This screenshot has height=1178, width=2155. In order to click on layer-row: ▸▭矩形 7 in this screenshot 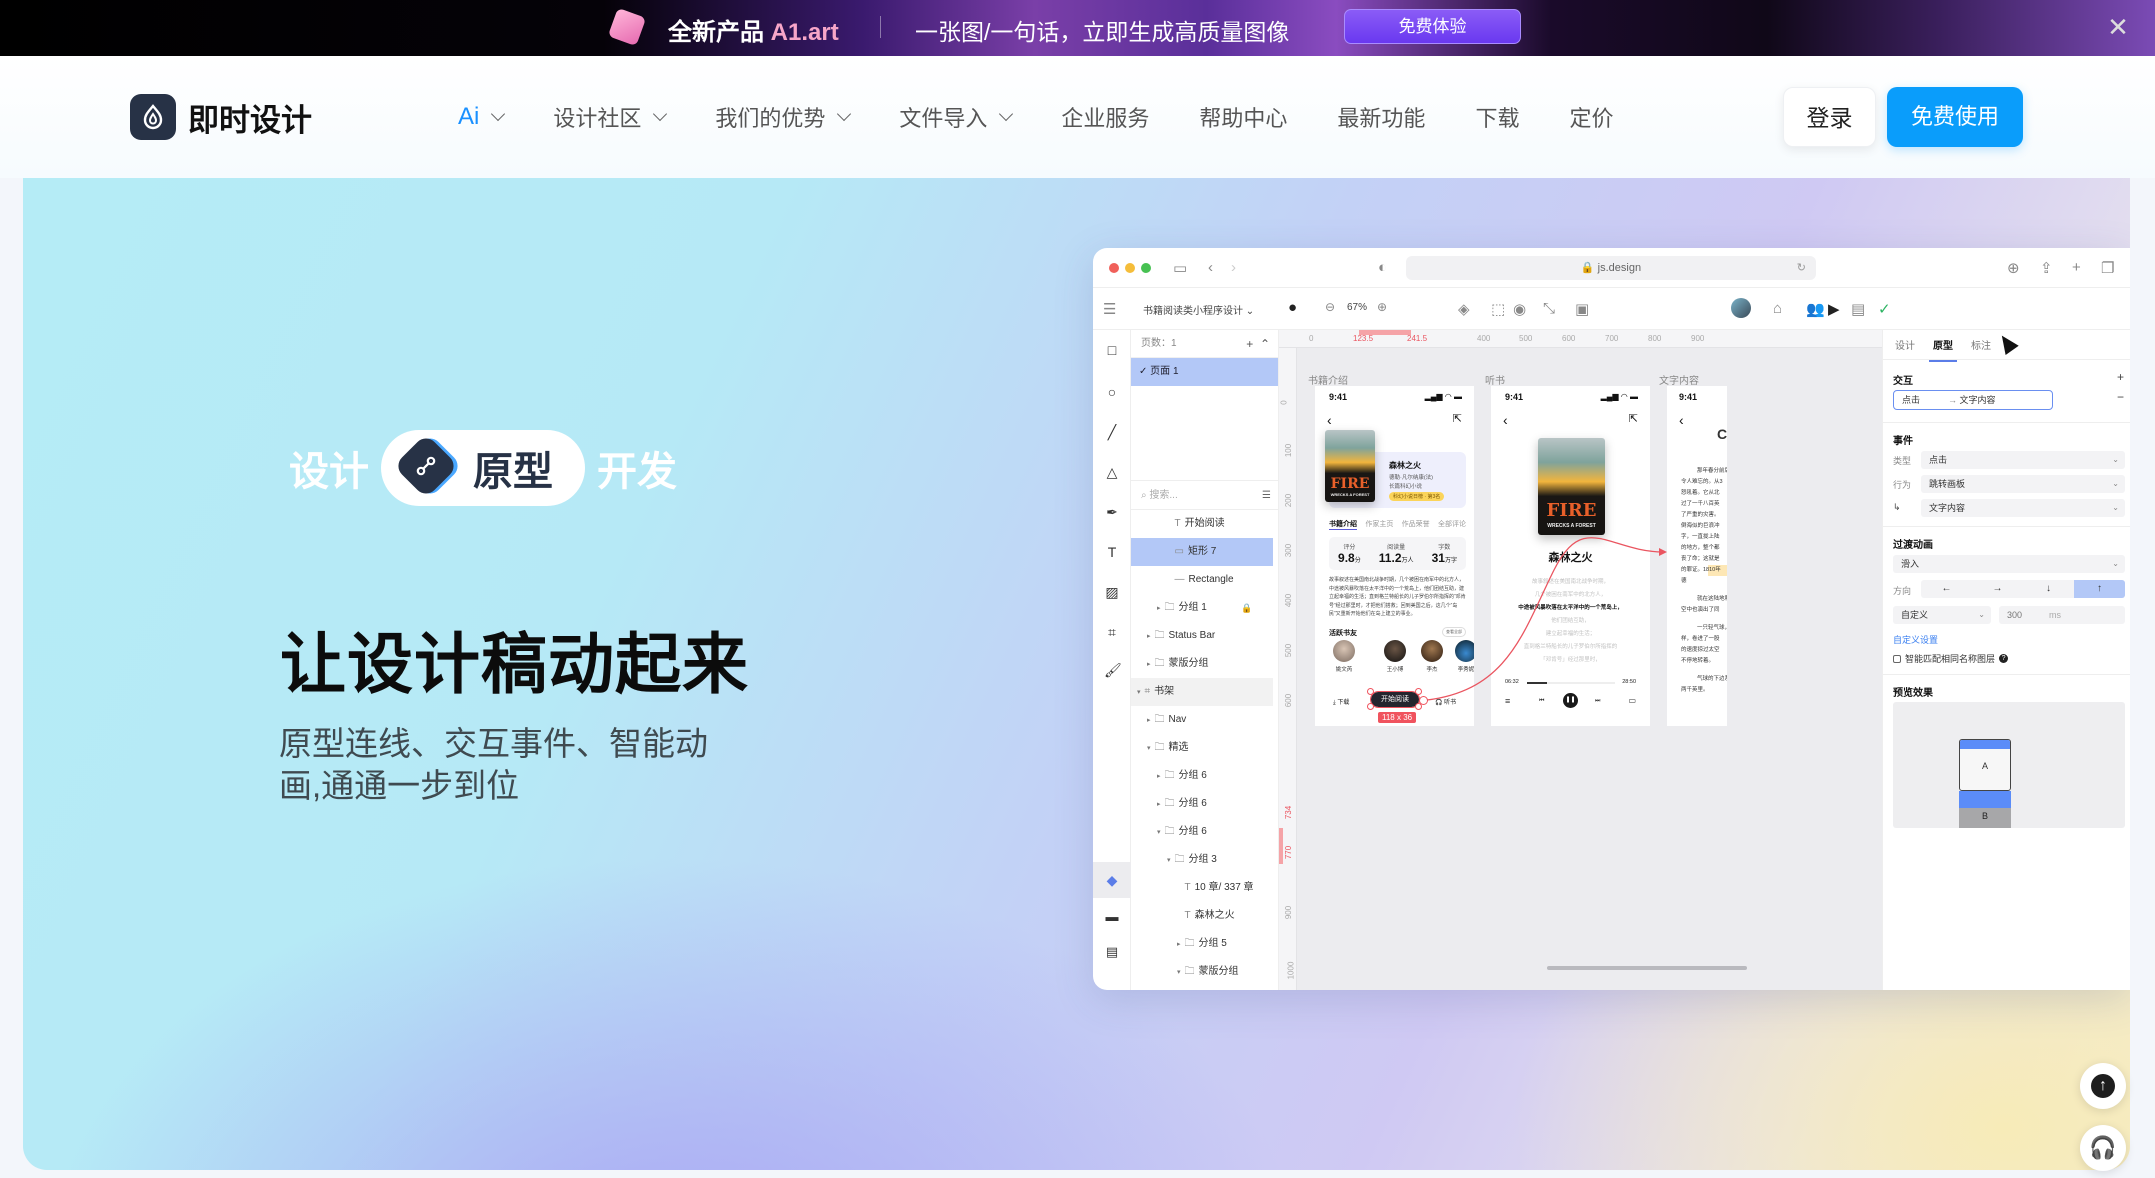, I will do `click(1202, 552)`.